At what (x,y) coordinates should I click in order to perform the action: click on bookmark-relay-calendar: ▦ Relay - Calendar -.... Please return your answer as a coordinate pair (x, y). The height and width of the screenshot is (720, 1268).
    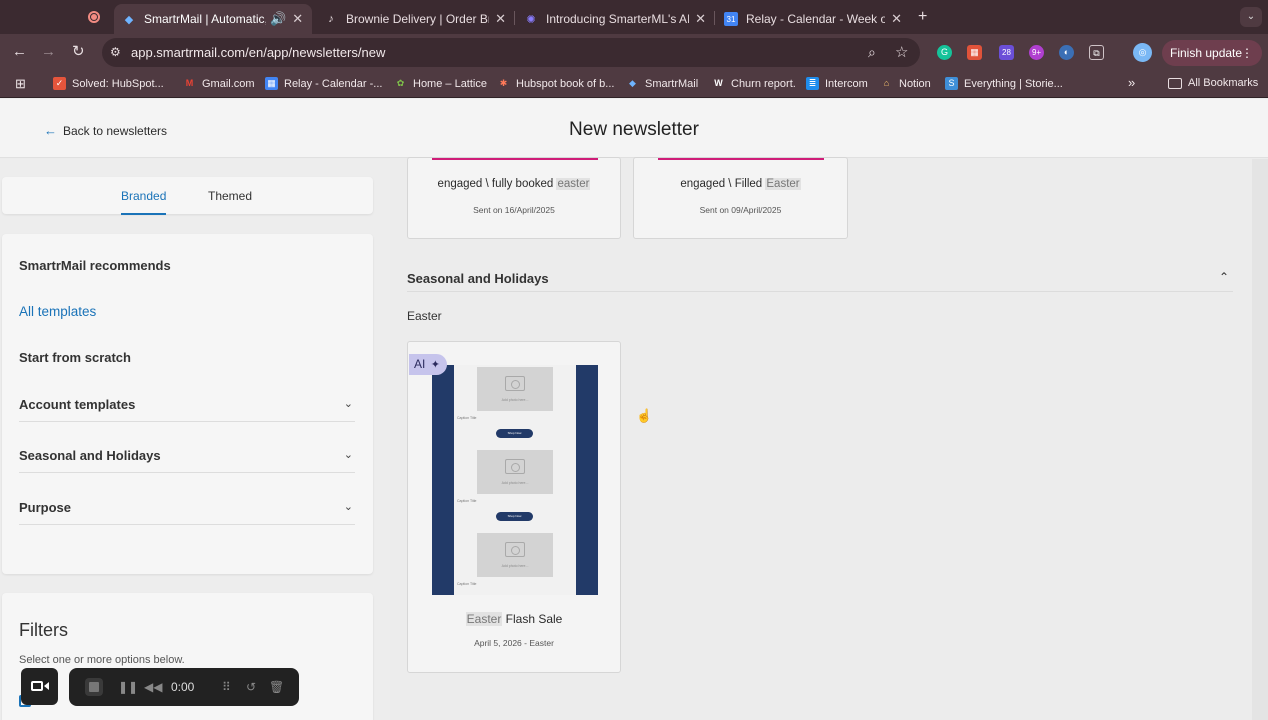
    Looking at the image, I should click on (323, 83).